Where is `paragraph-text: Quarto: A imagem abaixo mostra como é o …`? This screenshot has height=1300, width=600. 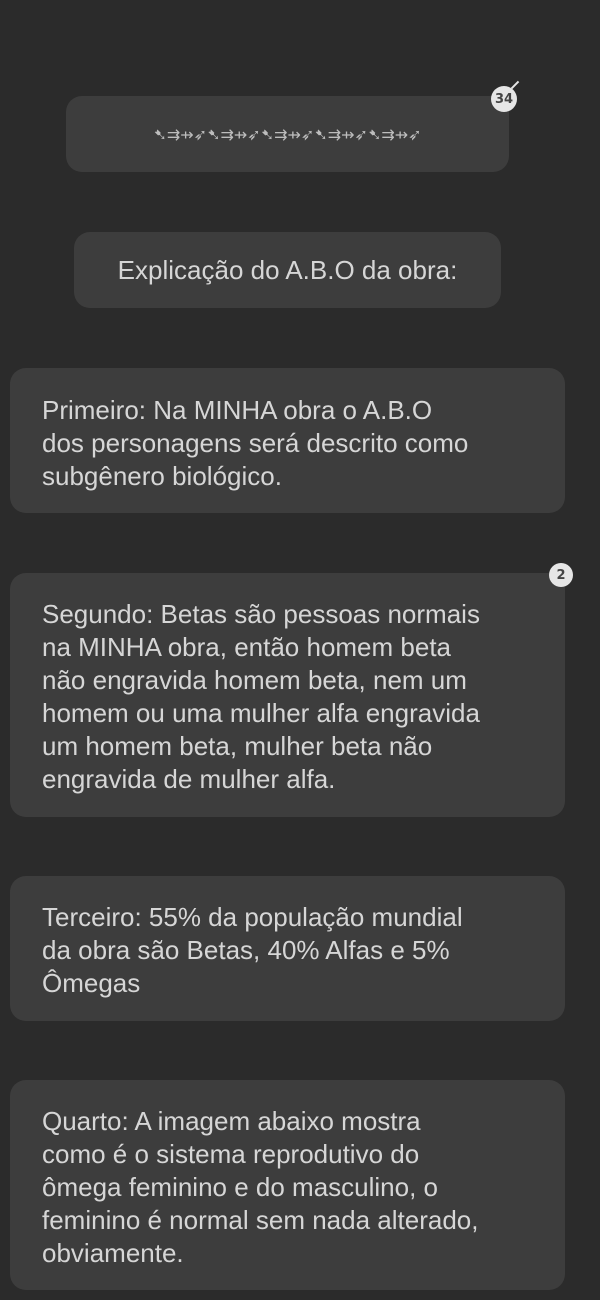
paragraph-text: Quarto: A imagem abaixo mostra como é o … is located at coordinates (260, 1187).